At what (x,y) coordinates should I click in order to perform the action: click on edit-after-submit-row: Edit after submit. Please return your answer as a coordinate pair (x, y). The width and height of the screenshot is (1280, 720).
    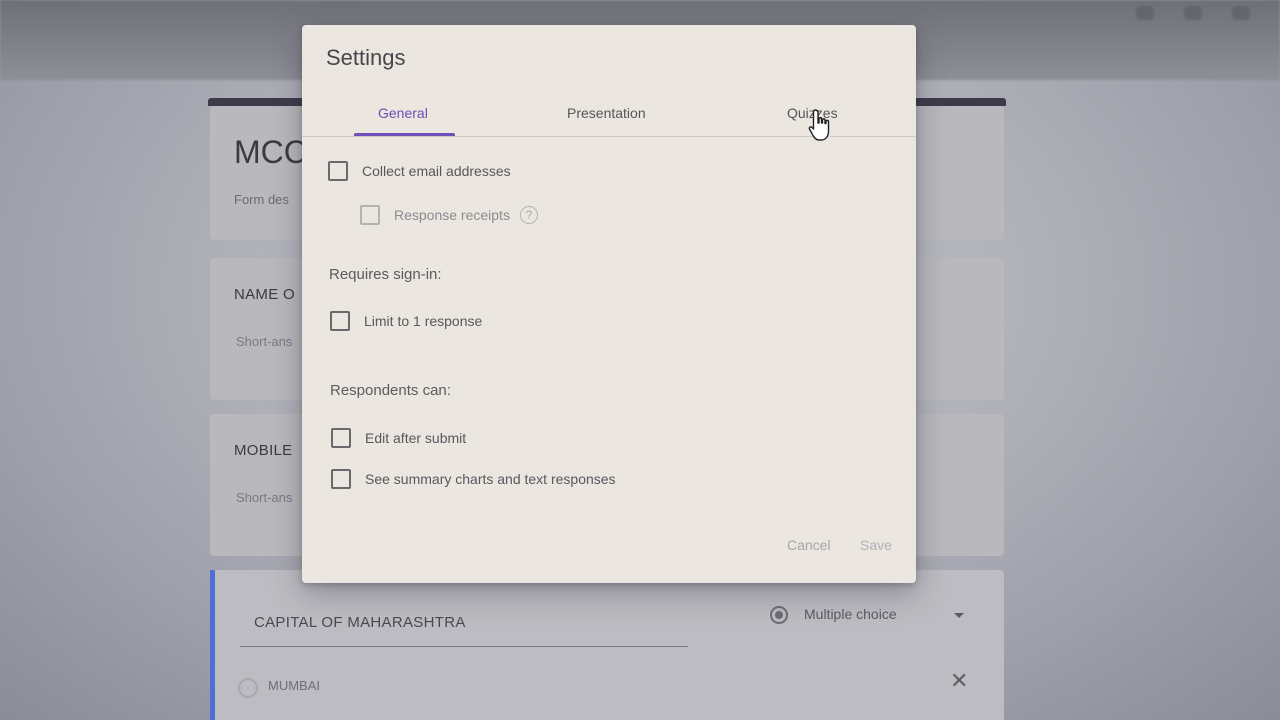
    Looking at the image, I should click on (398, 438).